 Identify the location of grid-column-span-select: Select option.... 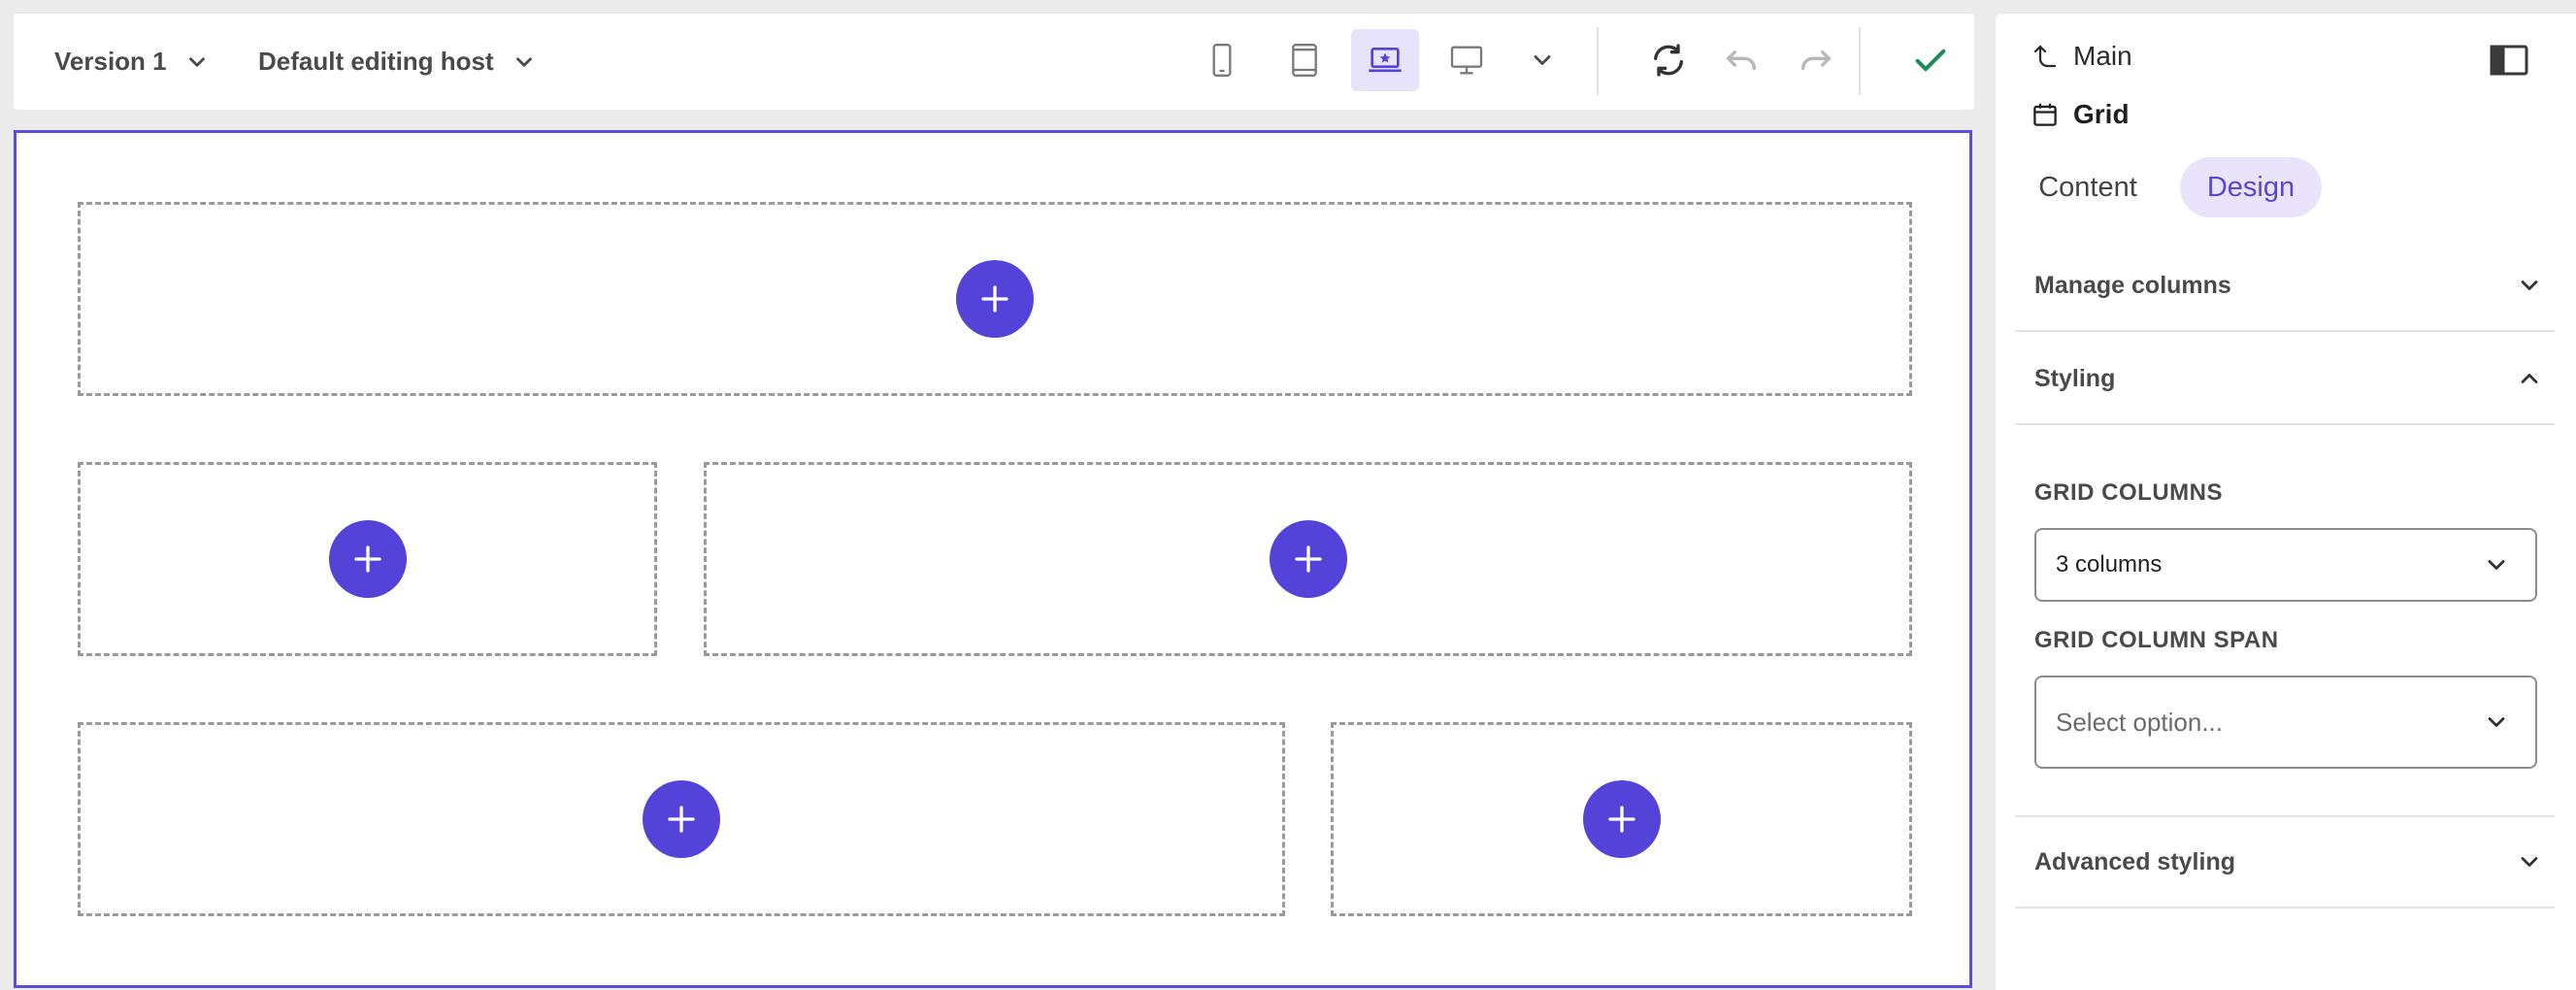
(2285, 722).